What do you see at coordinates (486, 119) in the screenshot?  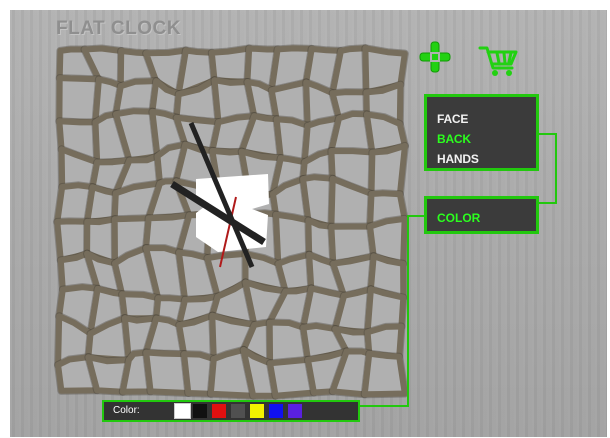 I see `menu-item-face: FACE` at bounding box center [486, 119].